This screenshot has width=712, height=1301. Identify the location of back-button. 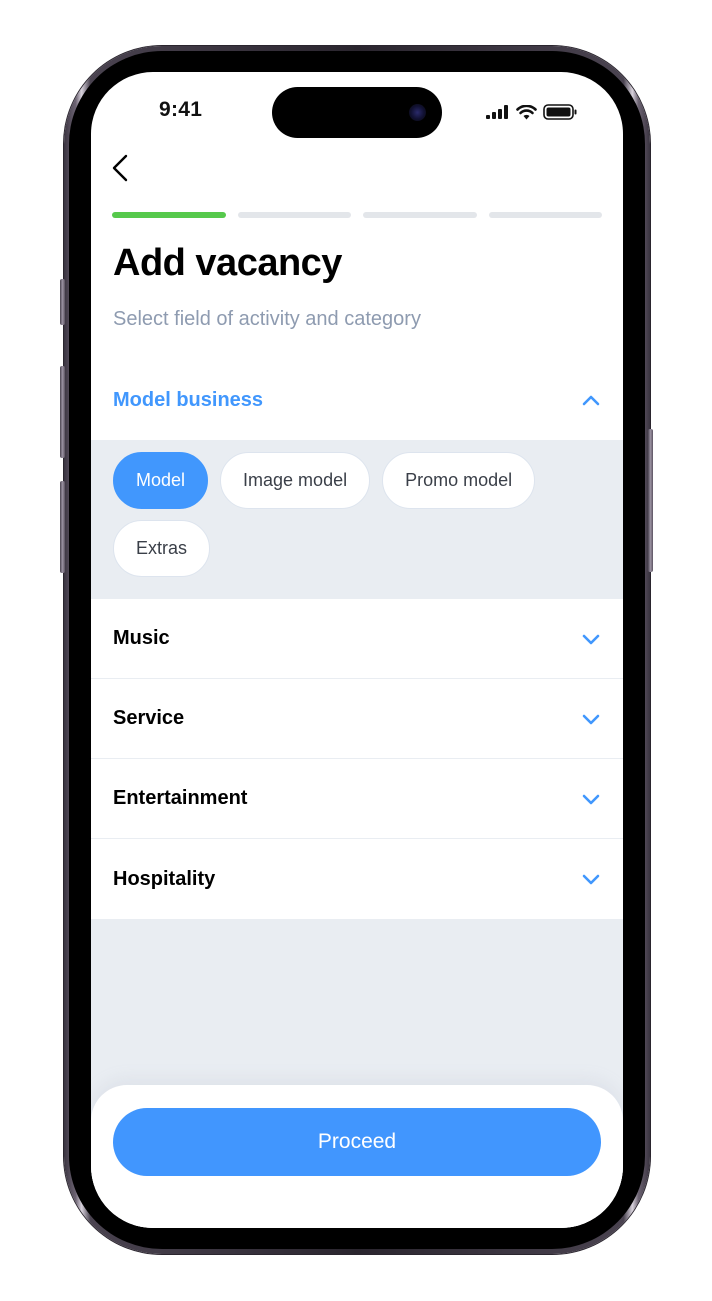
(123, 168).